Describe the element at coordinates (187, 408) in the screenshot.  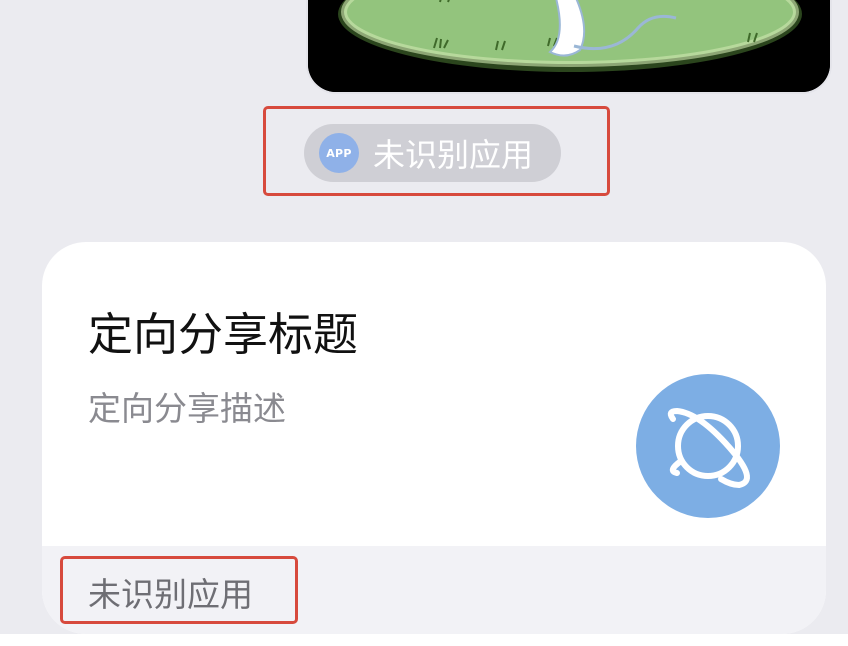
I see `share-card-description: 定向分享描述` at that location.